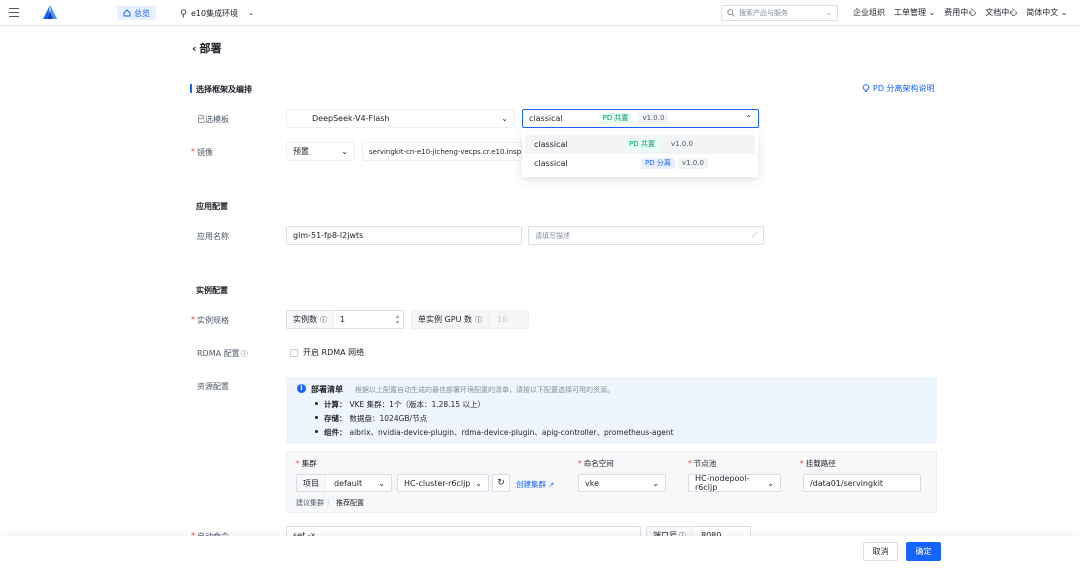  Describe the element at coordinates (327, 352) in the screenshot. I see `rdma-checkbox: 开启 RDMA 网络` at that location.